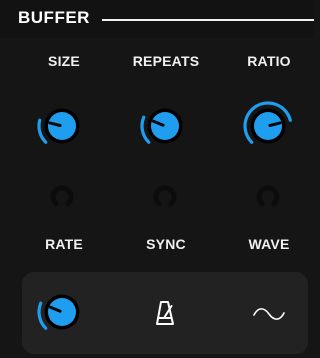 Image resolution: width=320 pixels, height=358 pixels. I want to click on repeats-label: REPEATS, so click(166, 61).